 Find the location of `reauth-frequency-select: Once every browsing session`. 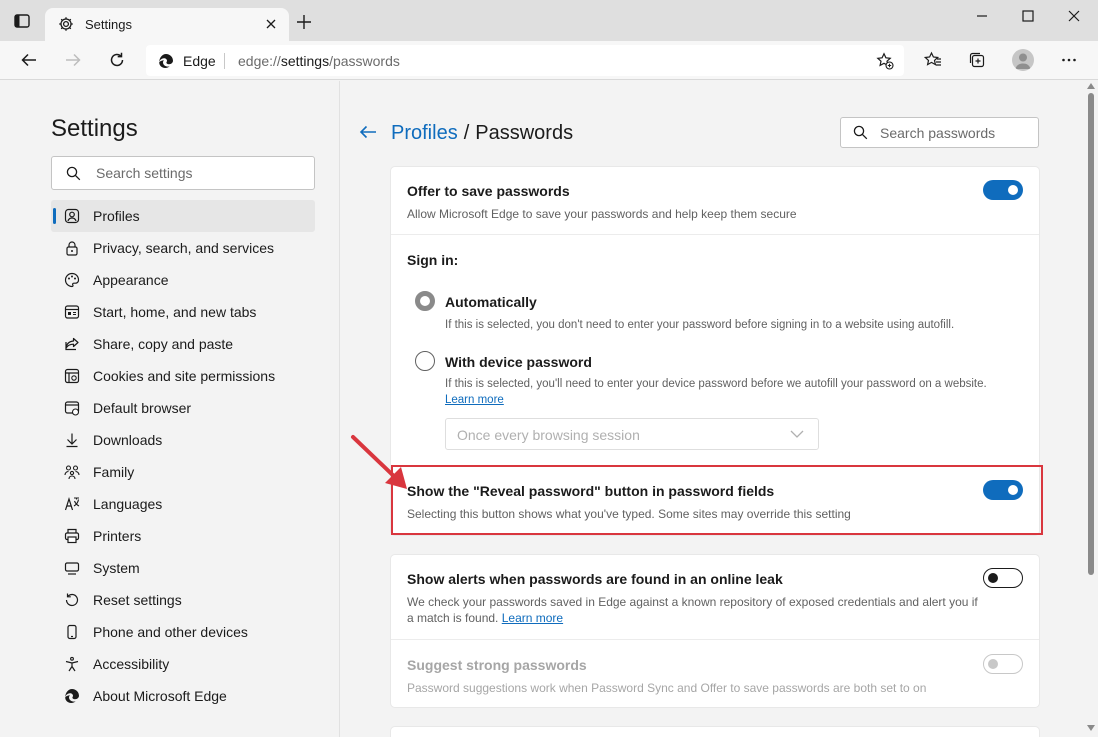

reauth-frequency-select: Once every browsing session is located at coordinates (632, 434).